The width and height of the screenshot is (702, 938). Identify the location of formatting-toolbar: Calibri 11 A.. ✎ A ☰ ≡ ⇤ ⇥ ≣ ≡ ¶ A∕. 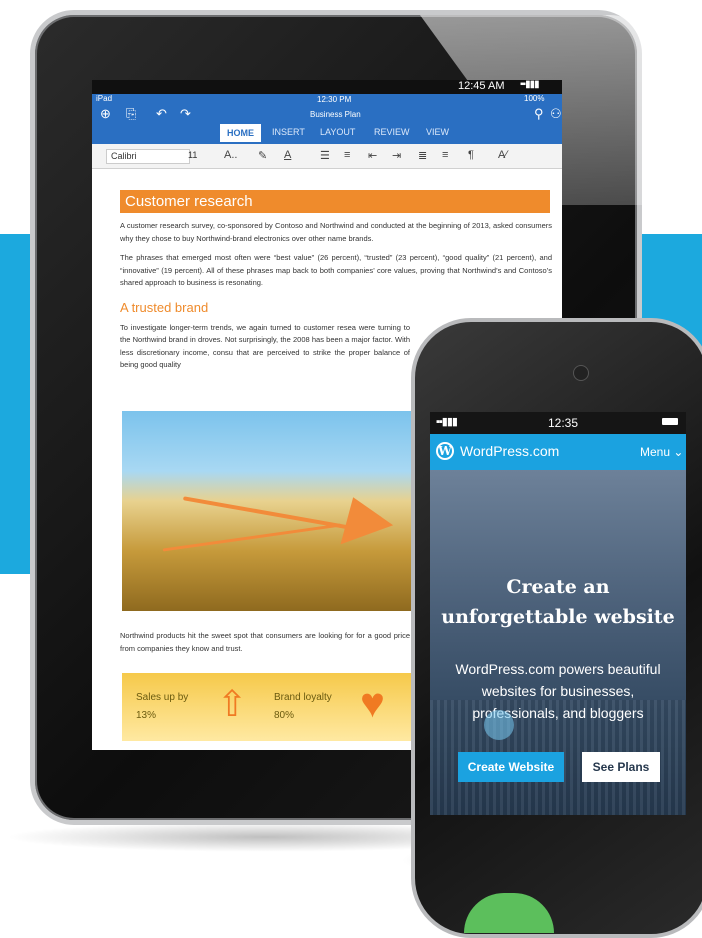
(327, 156).